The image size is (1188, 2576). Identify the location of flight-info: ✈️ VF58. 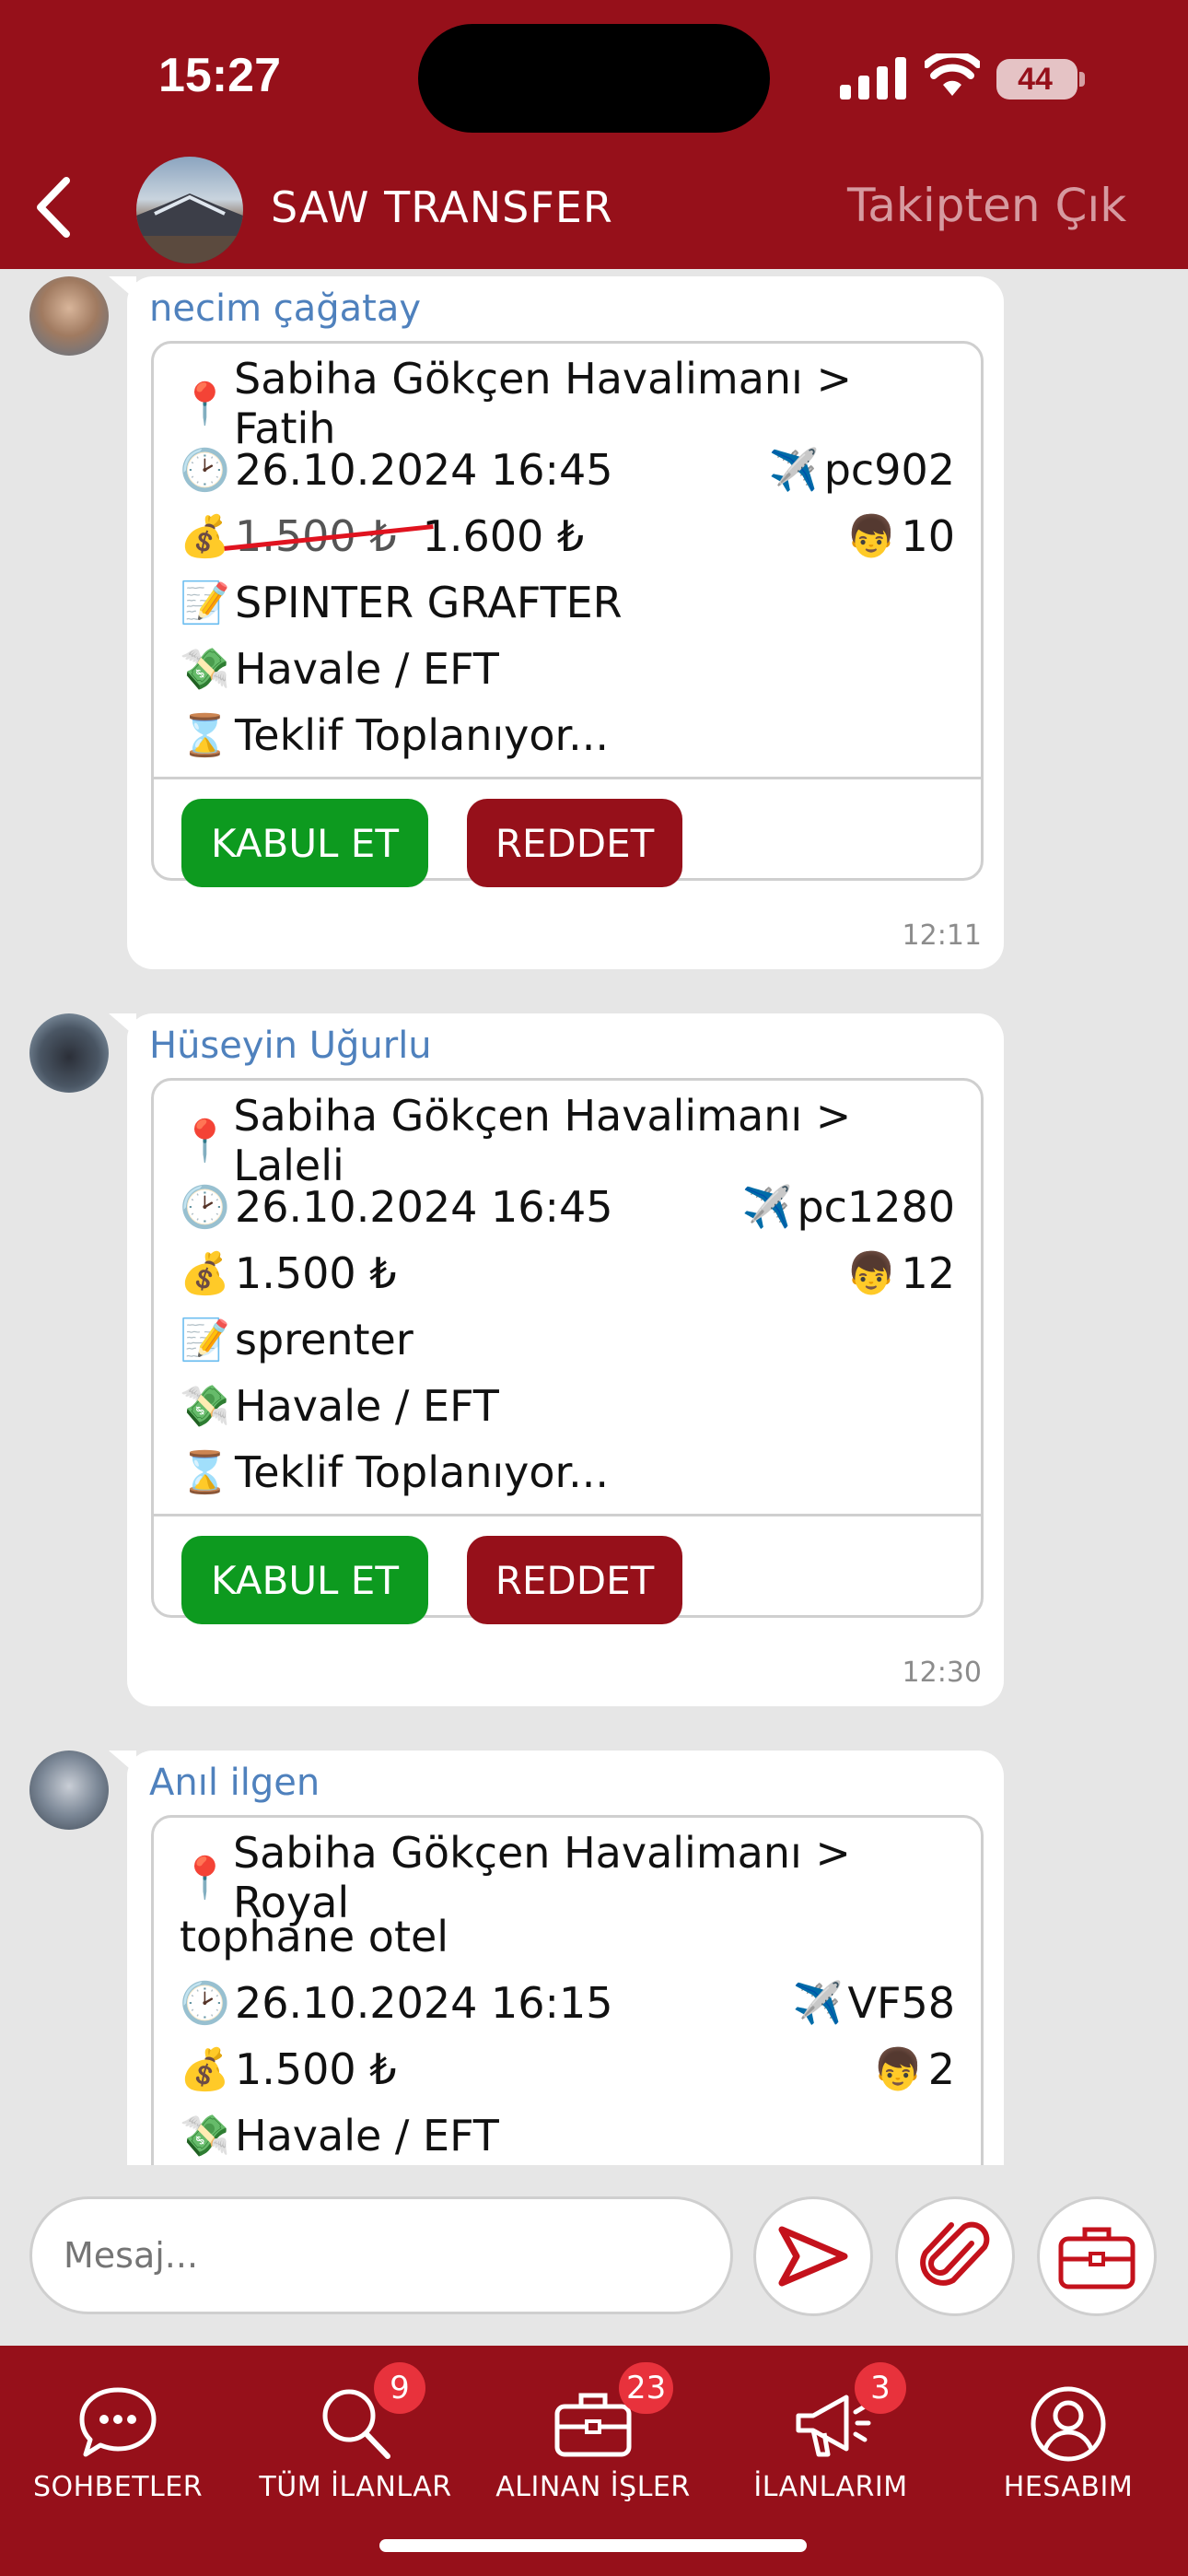
(874, 2003).